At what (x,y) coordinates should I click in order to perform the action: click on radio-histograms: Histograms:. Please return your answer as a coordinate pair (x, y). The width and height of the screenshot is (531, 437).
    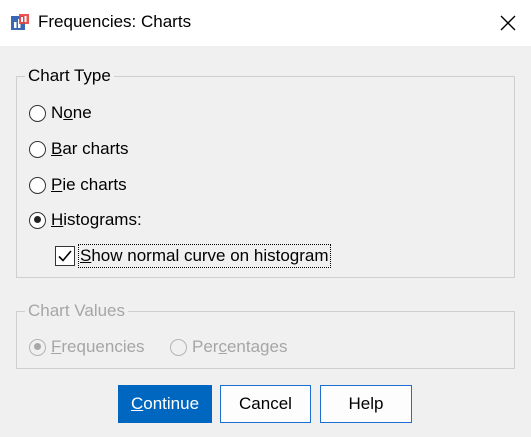
    Looking at the image, I should click on (85, 220).